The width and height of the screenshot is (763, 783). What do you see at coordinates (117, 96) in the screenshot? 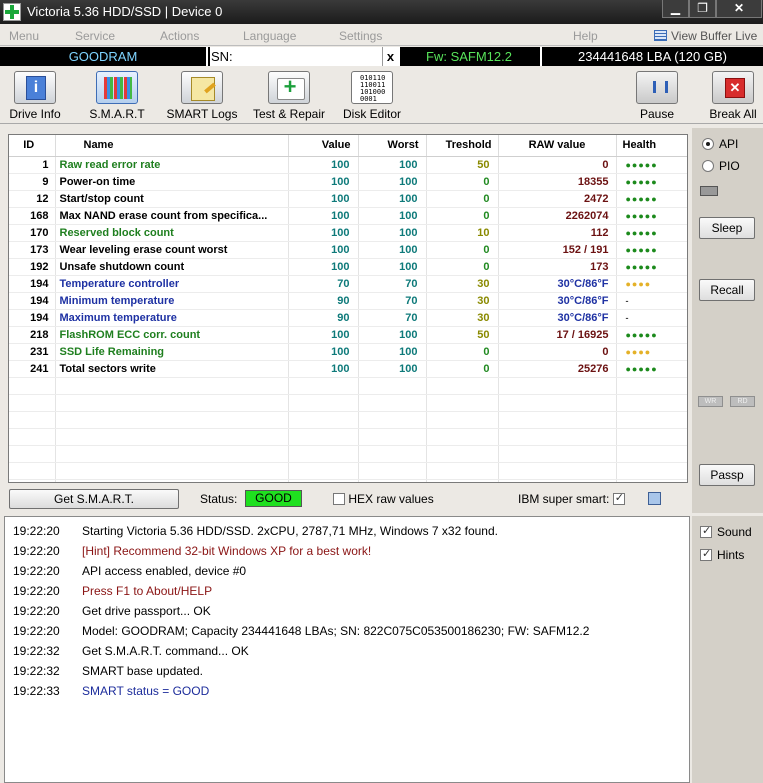
I see `smart-tab-button: S.M.A.R.T` at bounding box center [117, 96].